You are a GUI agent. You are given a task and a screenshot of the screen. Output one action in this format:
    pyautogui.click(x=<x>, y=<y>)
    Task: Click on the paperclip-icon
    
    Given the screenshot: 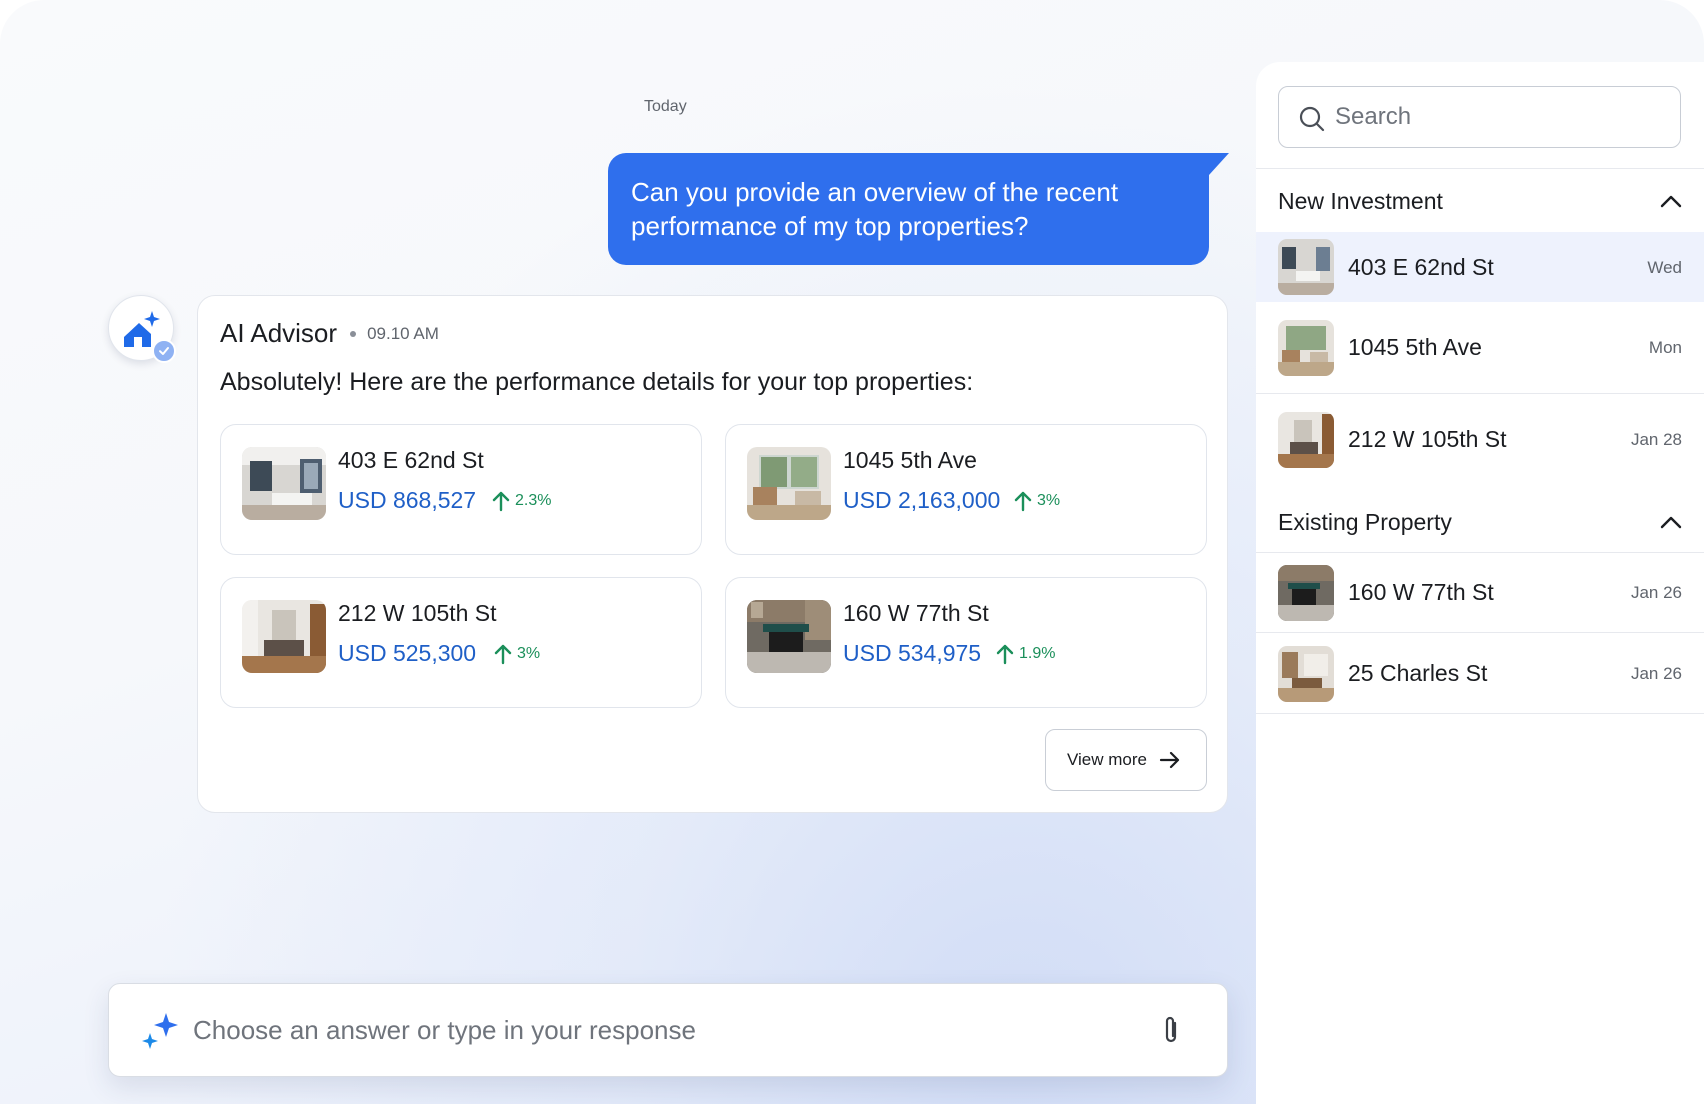 What is the action you would take?
    pyautogui.click(x=1171, y=1030)
    